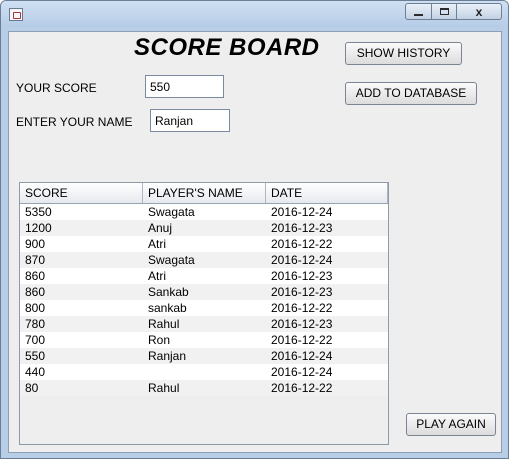 The width and height of the screenshot is (511, 461). I want to click on your-score-field, so click(184, 86).